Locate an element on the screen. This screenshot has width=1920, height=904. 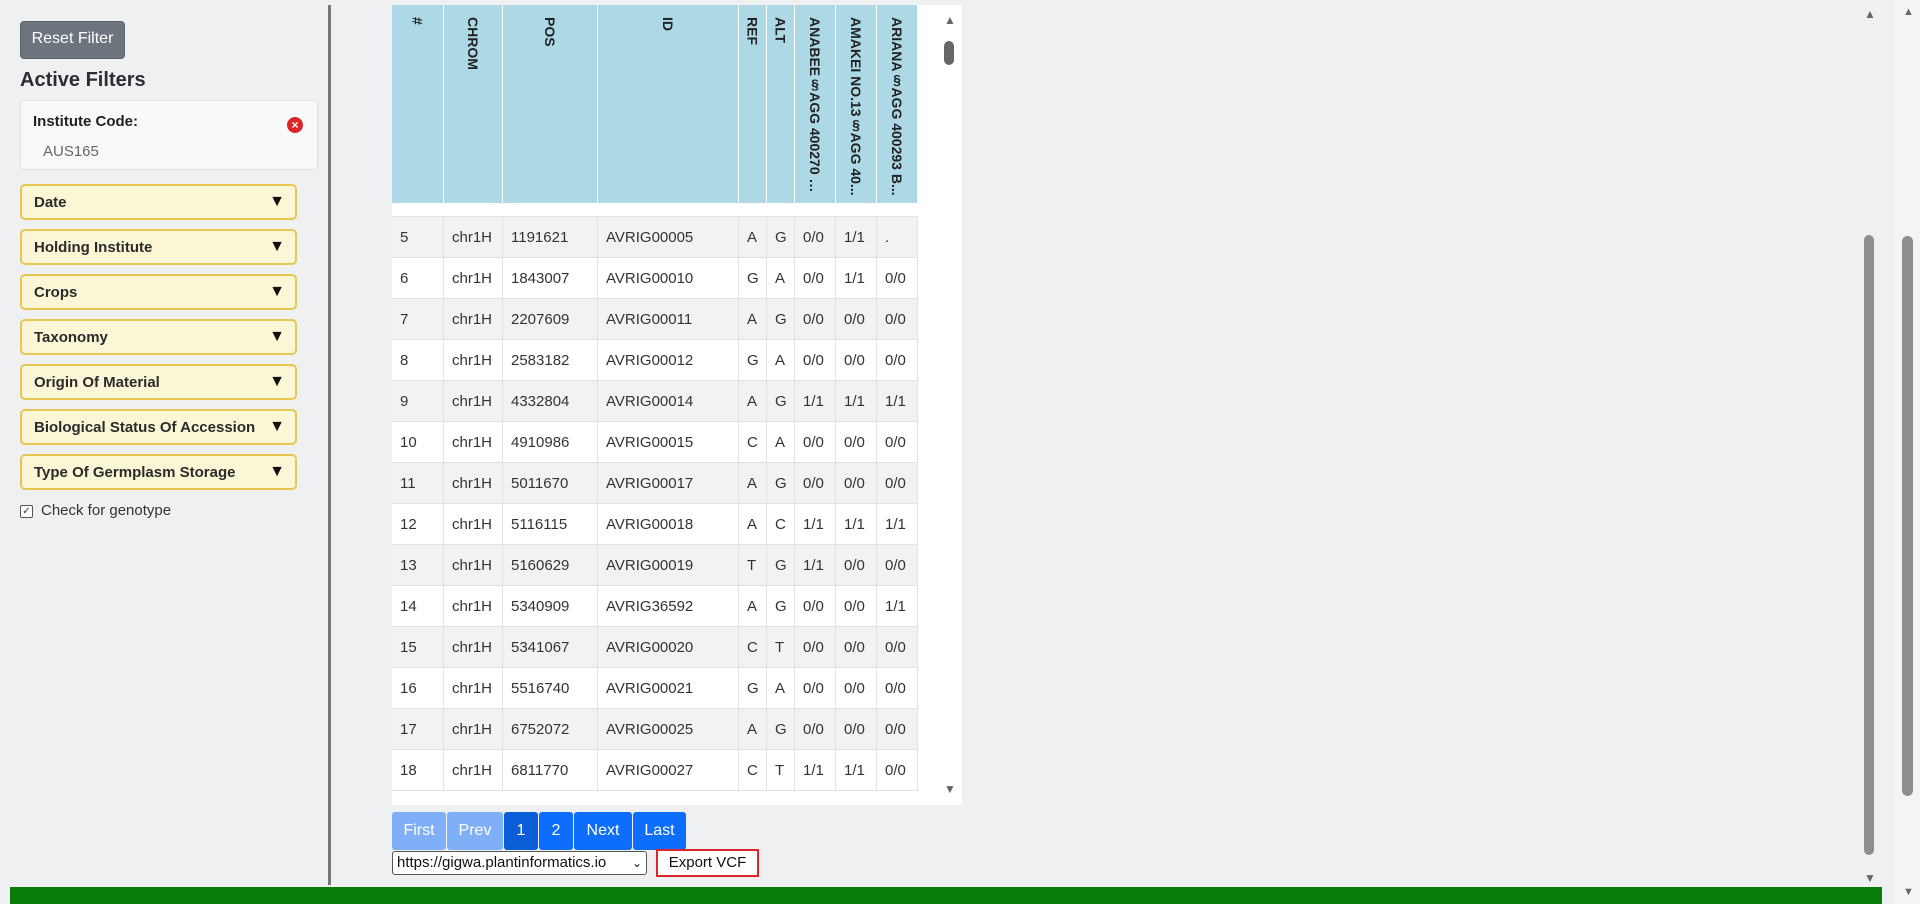
ref-cell: C is located at coordinates (753, 442).